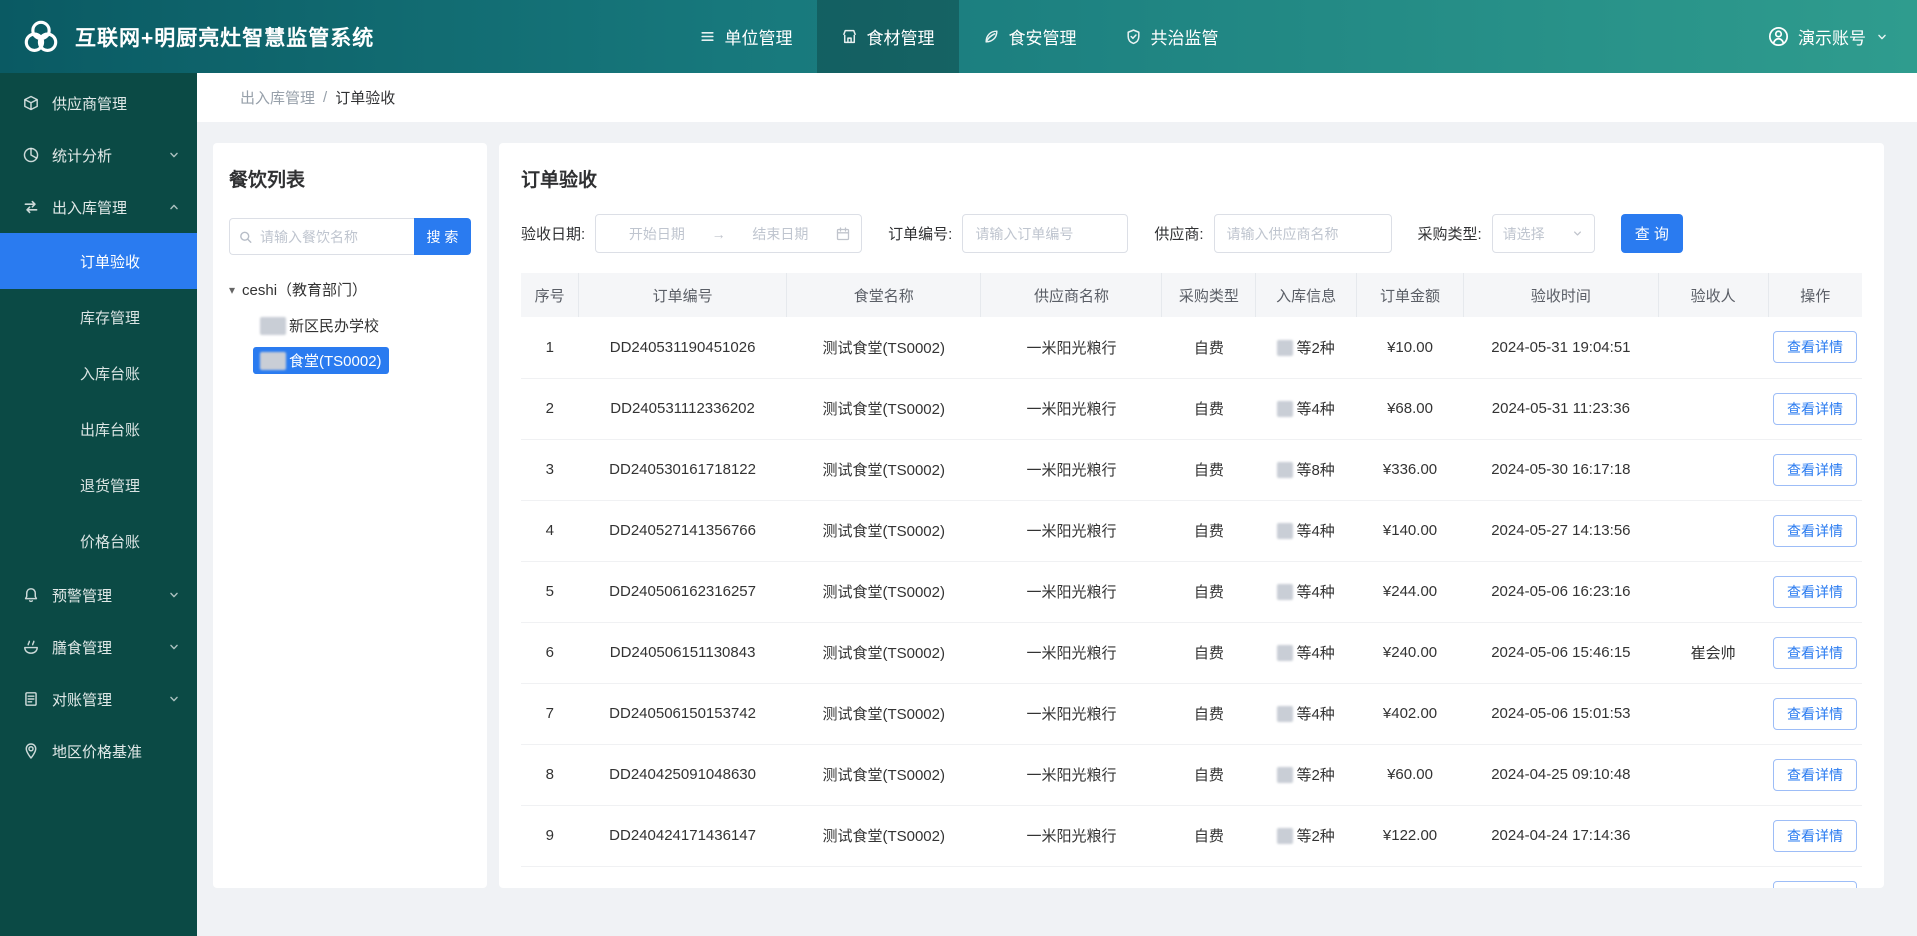  I want to click on nav-item-label: 共治监管, so click(1184, 38).